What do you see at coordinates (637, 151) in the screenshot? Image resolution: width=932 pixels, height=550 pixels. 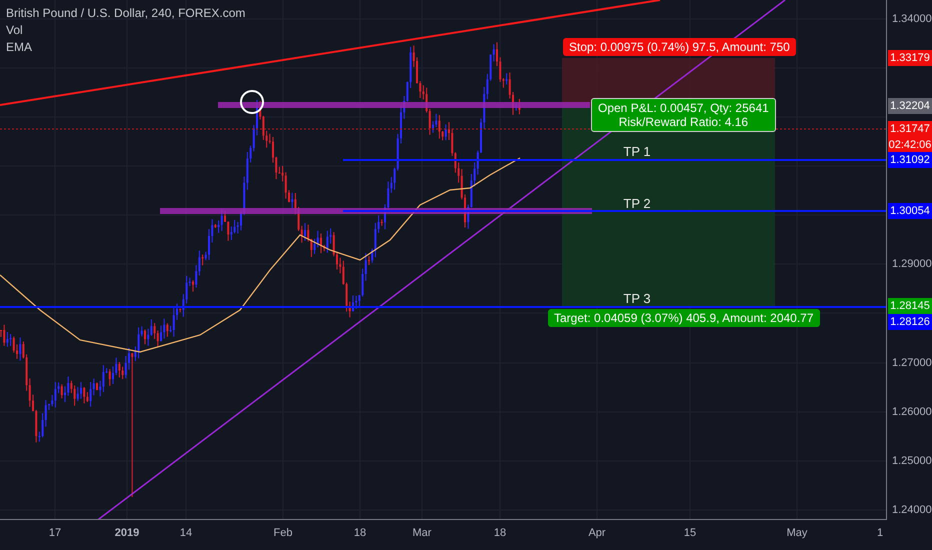 I see `take-profit-label: TP 1` at bounding box center [637, 151].